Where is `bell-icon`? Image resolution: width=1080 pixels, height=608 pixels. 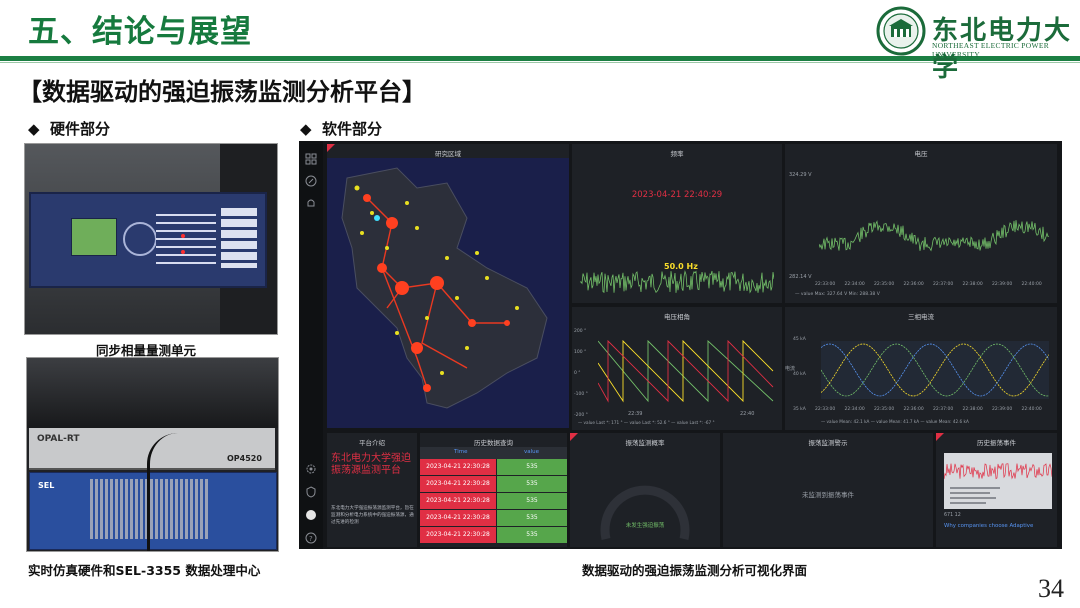
bell-icon is located at coordinates (311, 203).